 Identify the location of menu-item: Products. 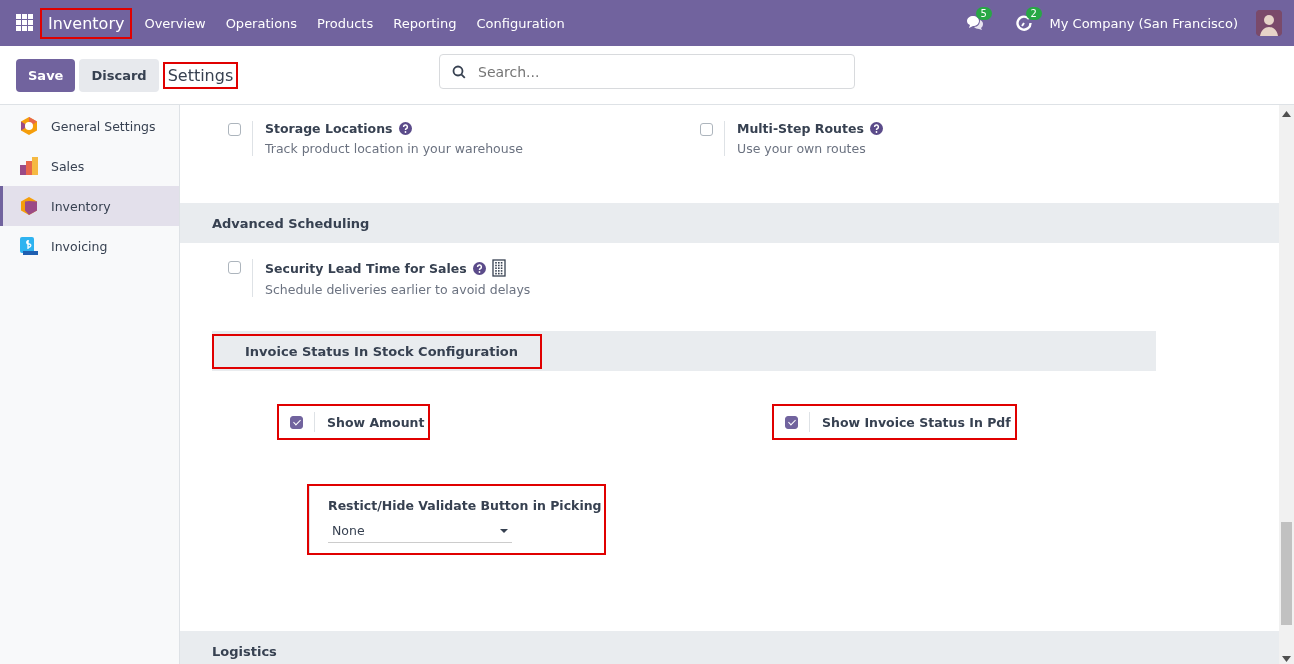
(345, 23).